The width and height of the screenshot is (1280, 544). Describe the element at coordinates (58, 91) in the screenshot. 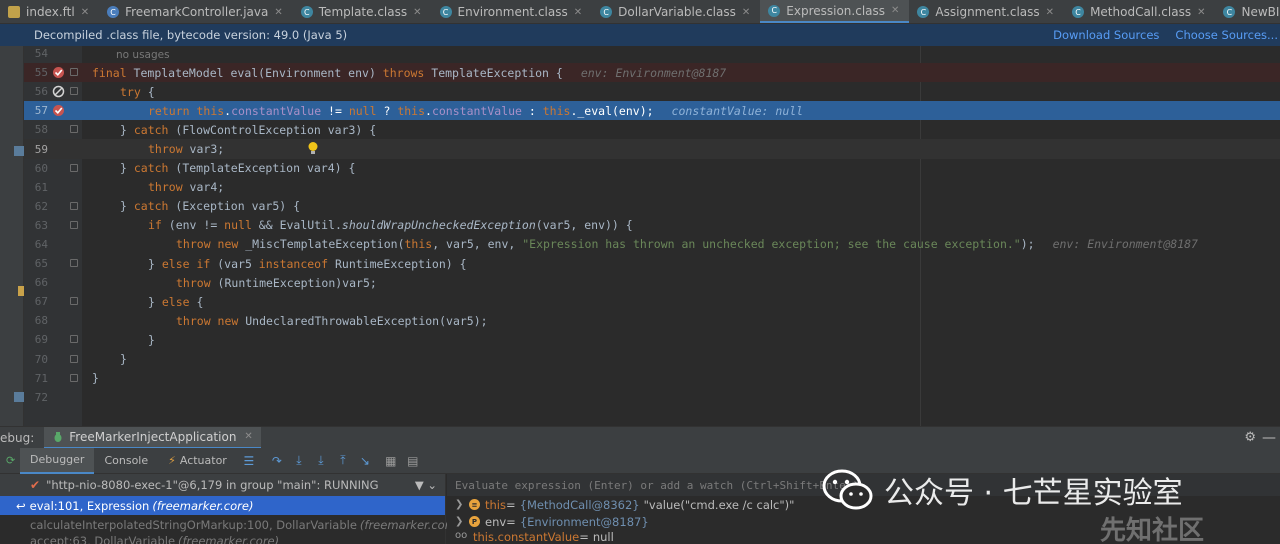

I see `disabled-breakpoint-icon` at that location.